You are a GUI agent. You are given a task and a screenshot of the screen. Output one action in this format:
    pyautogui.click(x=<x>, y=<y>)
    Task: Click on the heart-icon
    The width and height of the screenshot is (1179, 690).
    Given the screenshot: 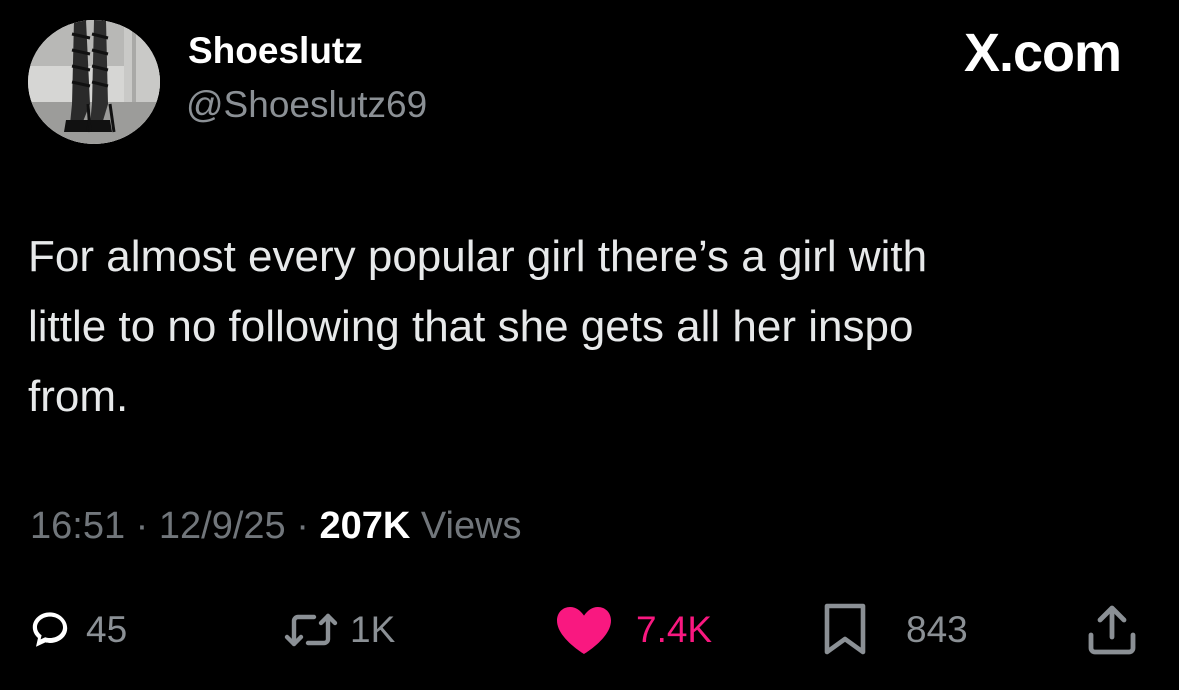 What is the action you would take?
    pyautogui.click(x=584, y=630)
    